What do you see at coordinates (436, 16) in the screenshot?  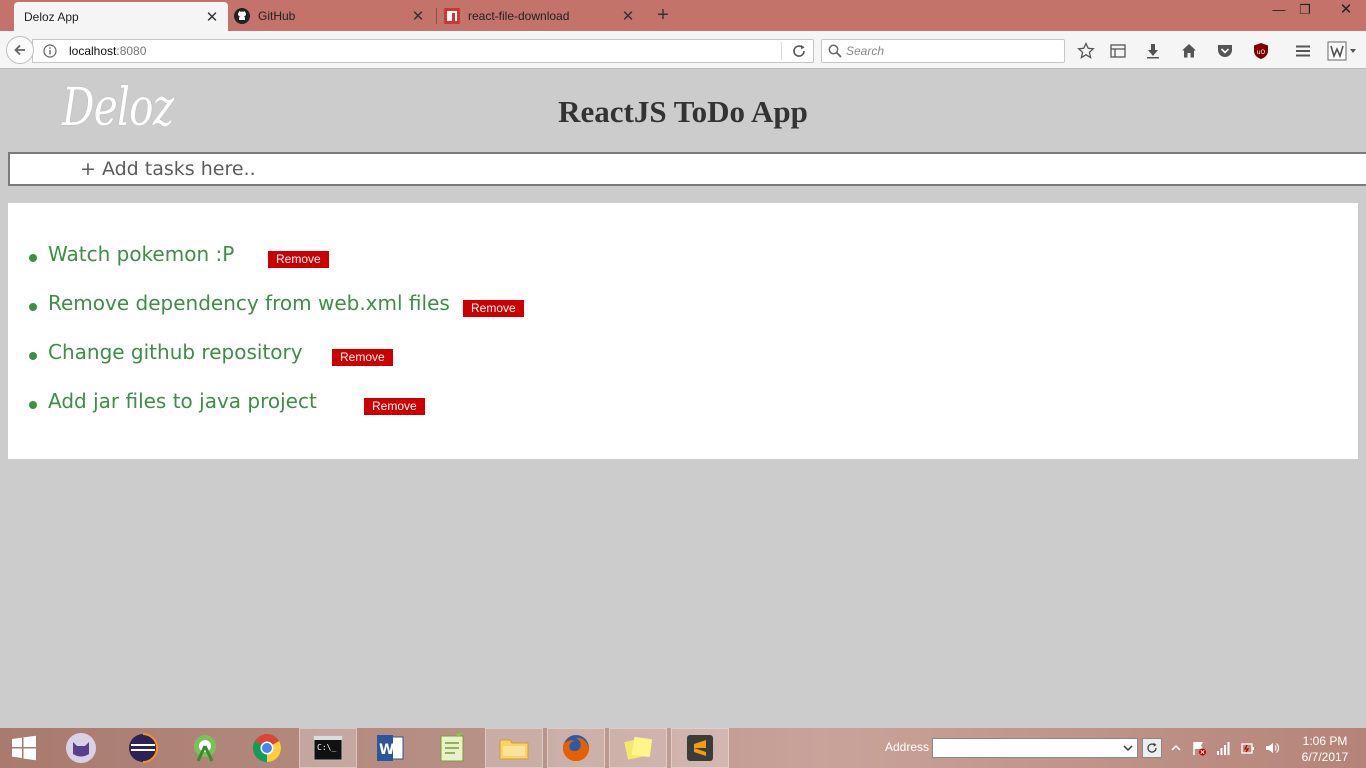 I see `tab-separator` at bounding box center [436, 16].